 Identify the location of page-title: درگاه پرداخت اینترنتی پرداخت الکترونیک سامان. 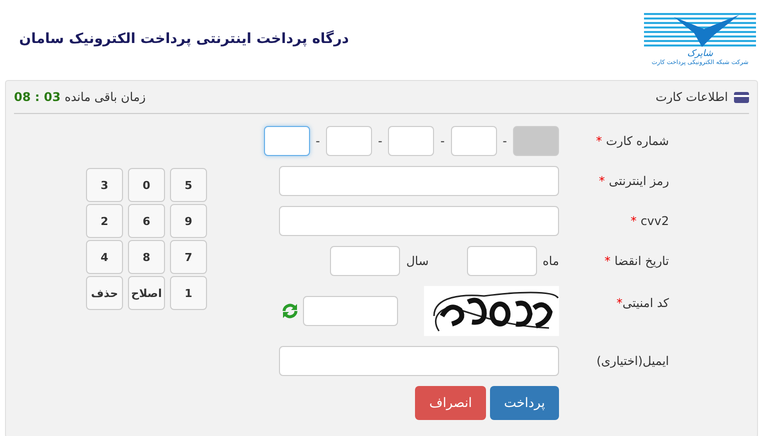
(184, 39).